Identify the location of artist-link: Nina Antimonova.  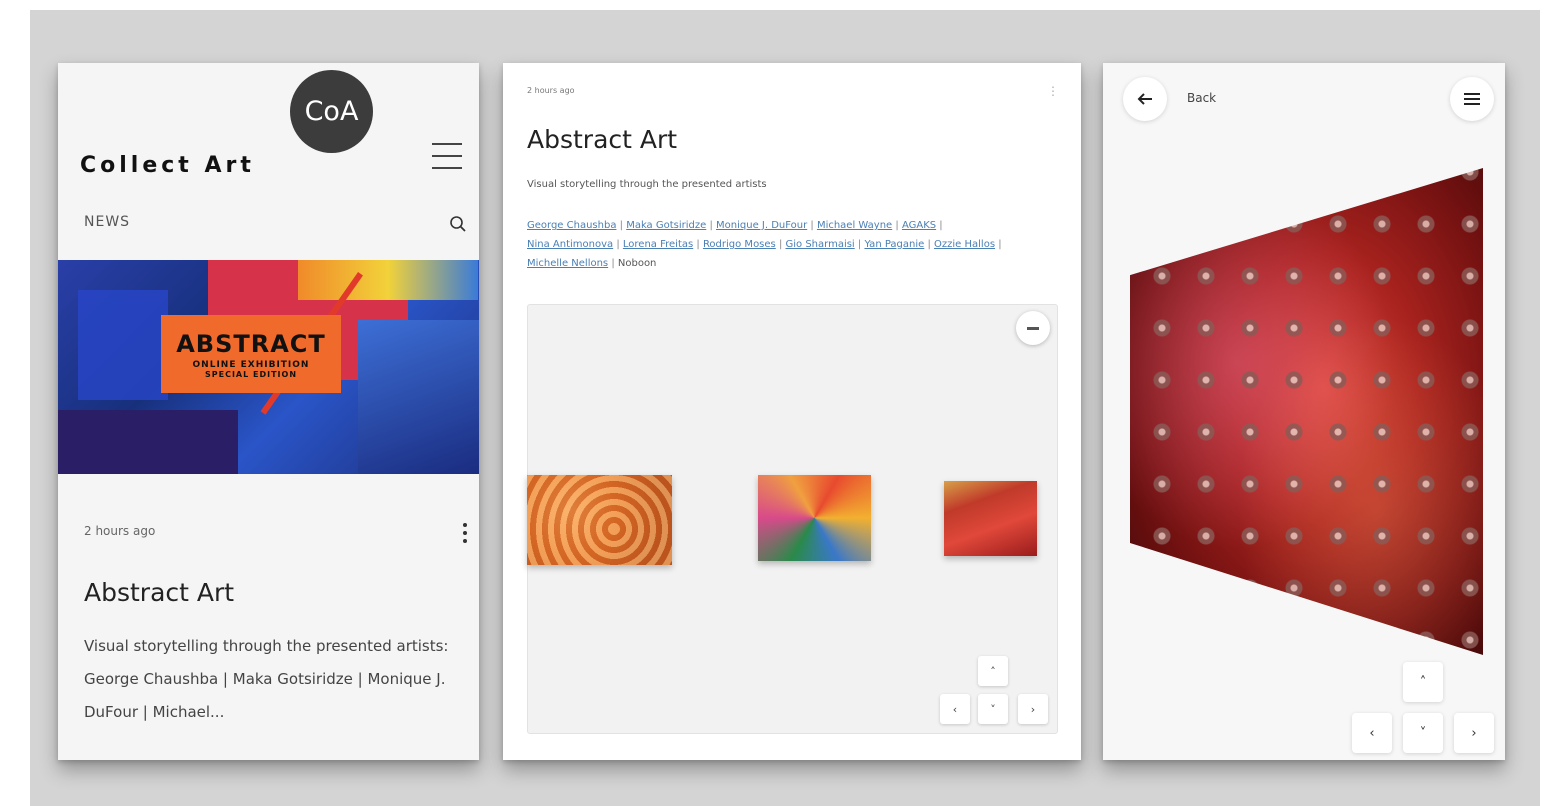
(570, 244).